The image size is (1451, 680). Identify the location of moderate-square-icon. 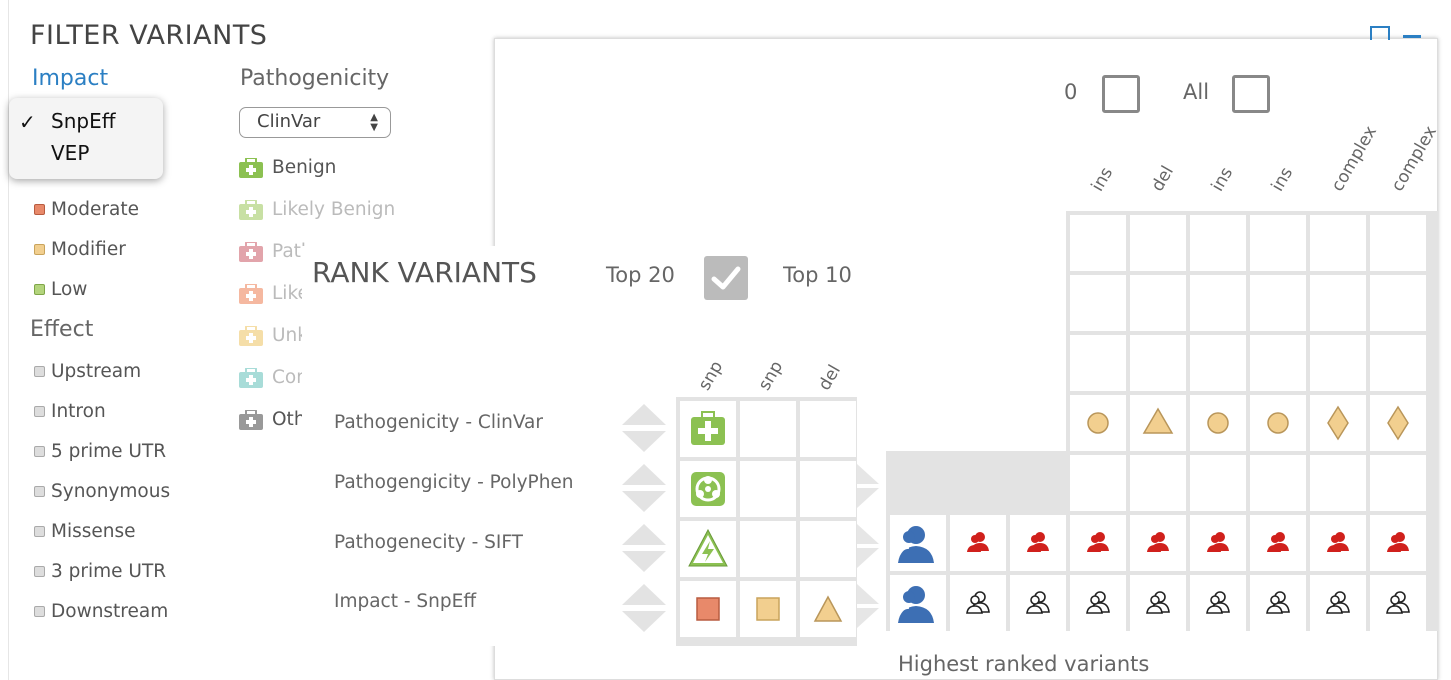
(708, 609).